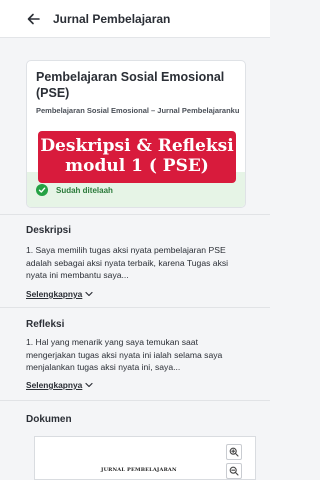 The width and height of the screenshot is (320, 480). I want to click on deskripsi-heading: Deskripsi, so click(49, 230).